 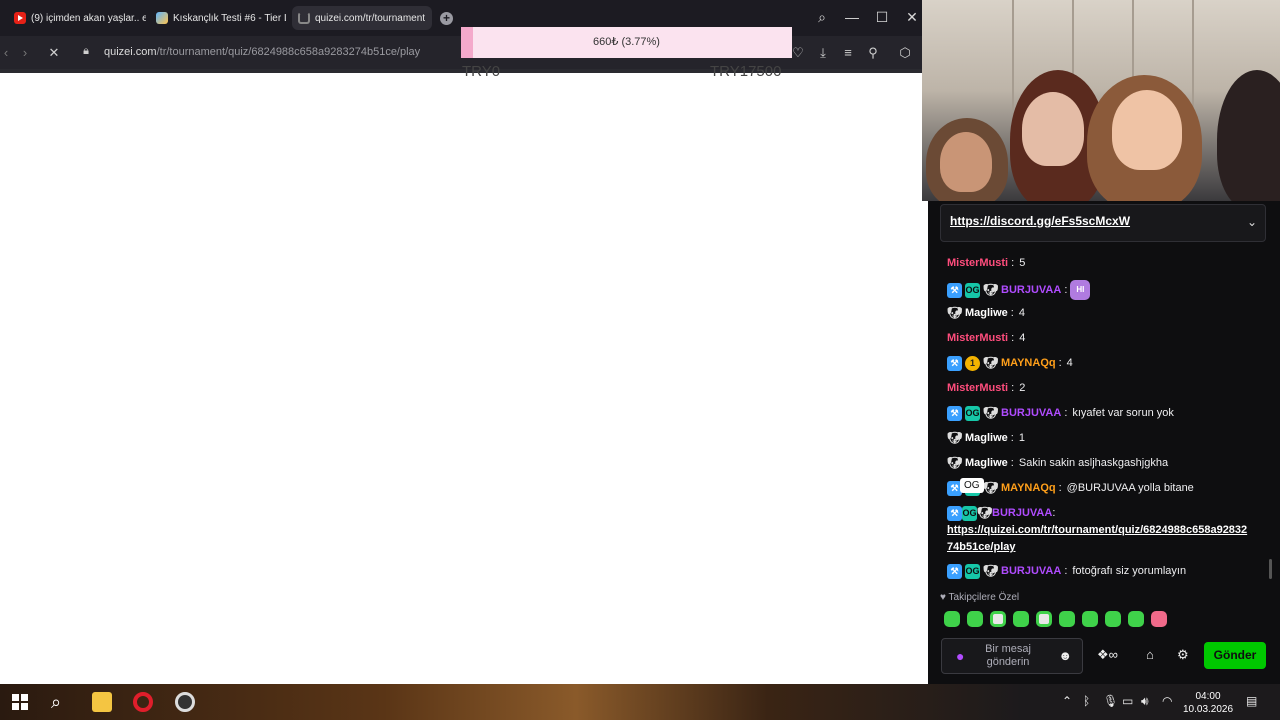 What do you see at coordinates (1110, 701) in the screenshot?
I see `microphone-tray-icon: 🎙︎` at bounding box center [1110, 701].